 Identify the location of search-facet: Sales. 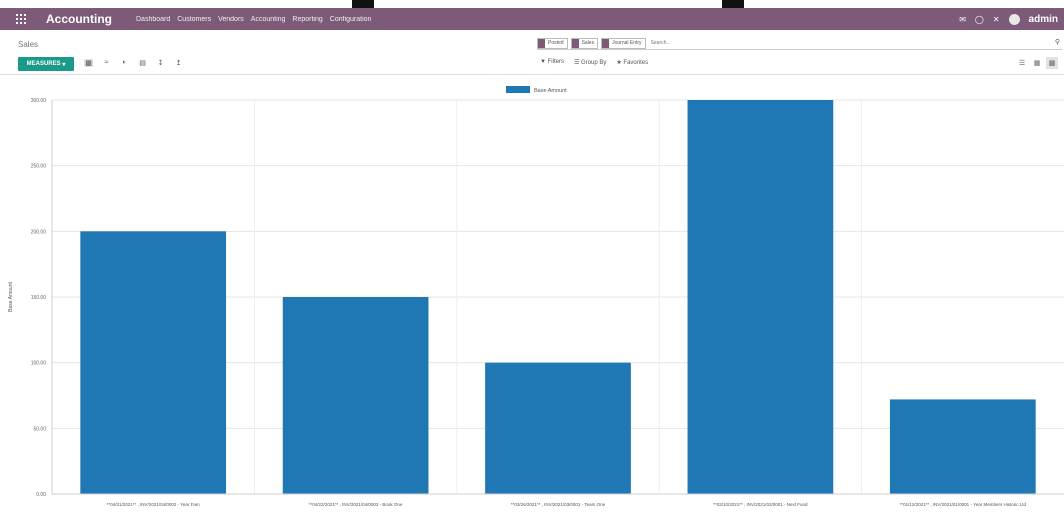
(584, 43).